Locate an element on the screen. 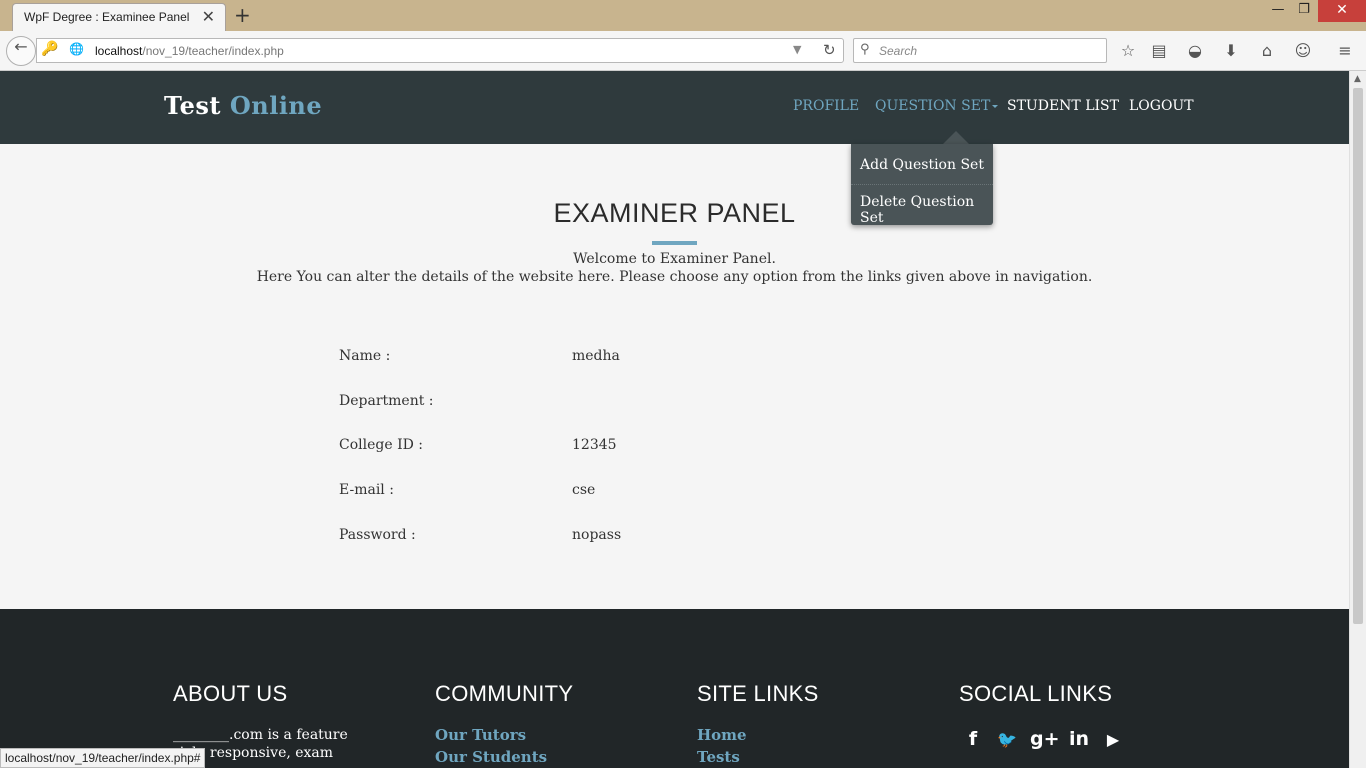  linkedin-icon: in is located at coordinates (1079, 739).